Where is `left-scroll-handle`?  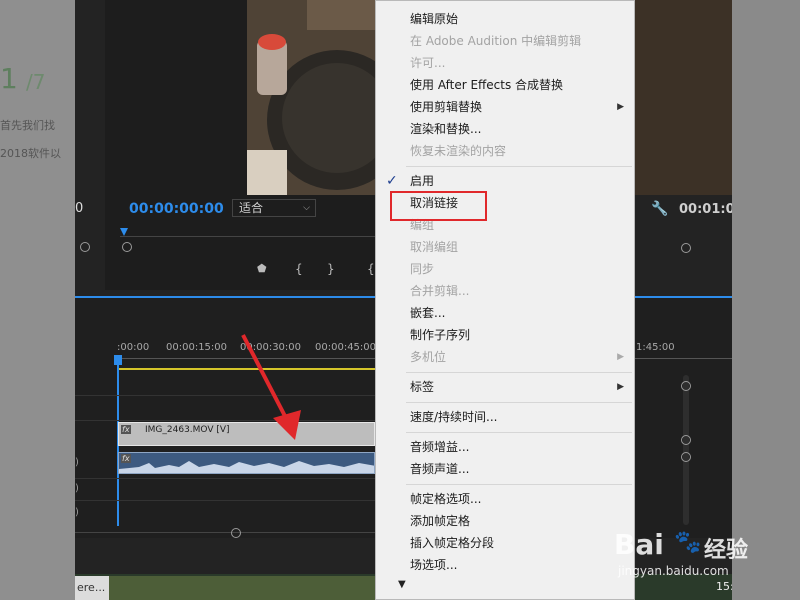
left-scroll-handle is located at coordinates (85, 247).